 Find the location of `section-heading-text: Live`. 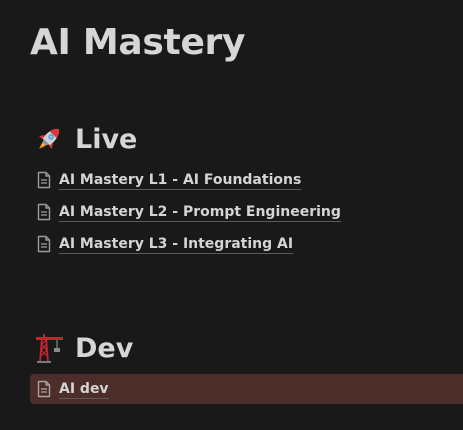

section-heading-text: Live is located at coordinates (106, 139).